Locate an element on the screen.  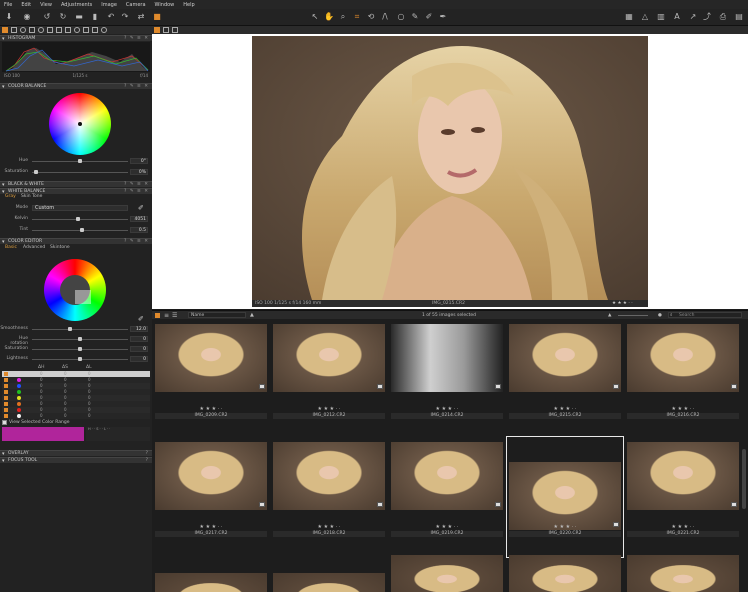
browser-scrollbar is located at coordinates (744, 479).